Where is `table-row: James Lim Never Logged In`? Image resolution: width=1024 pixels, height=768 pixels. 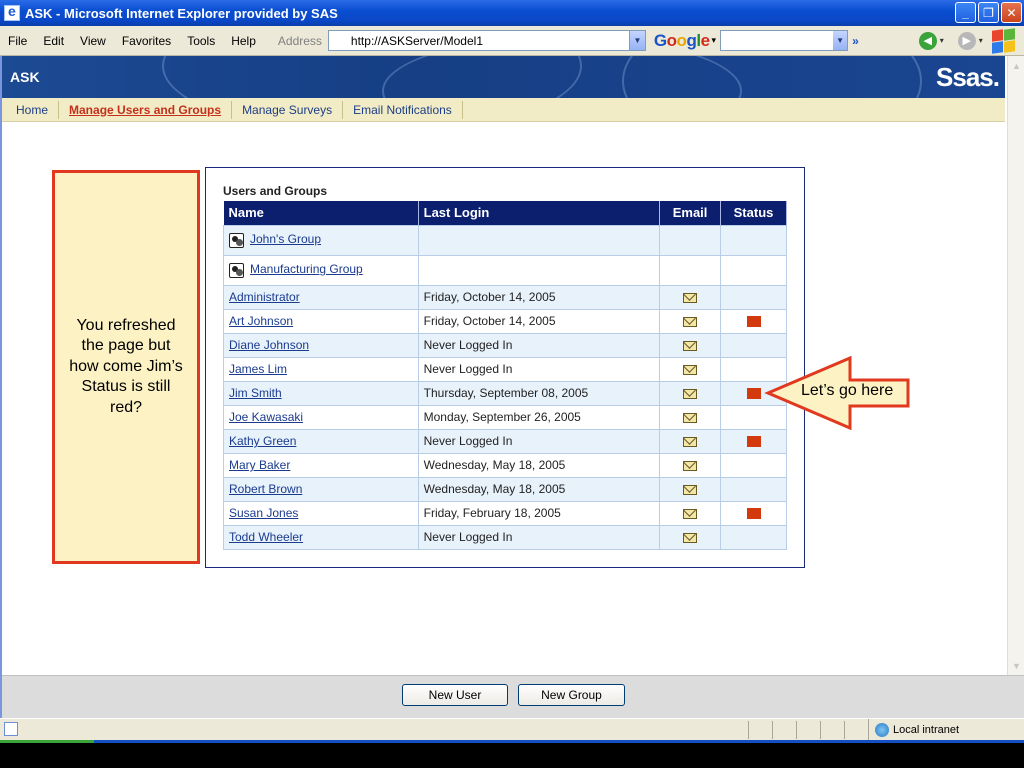 table-row: James Lim Never Logged In is located at coordinates (505, 369).